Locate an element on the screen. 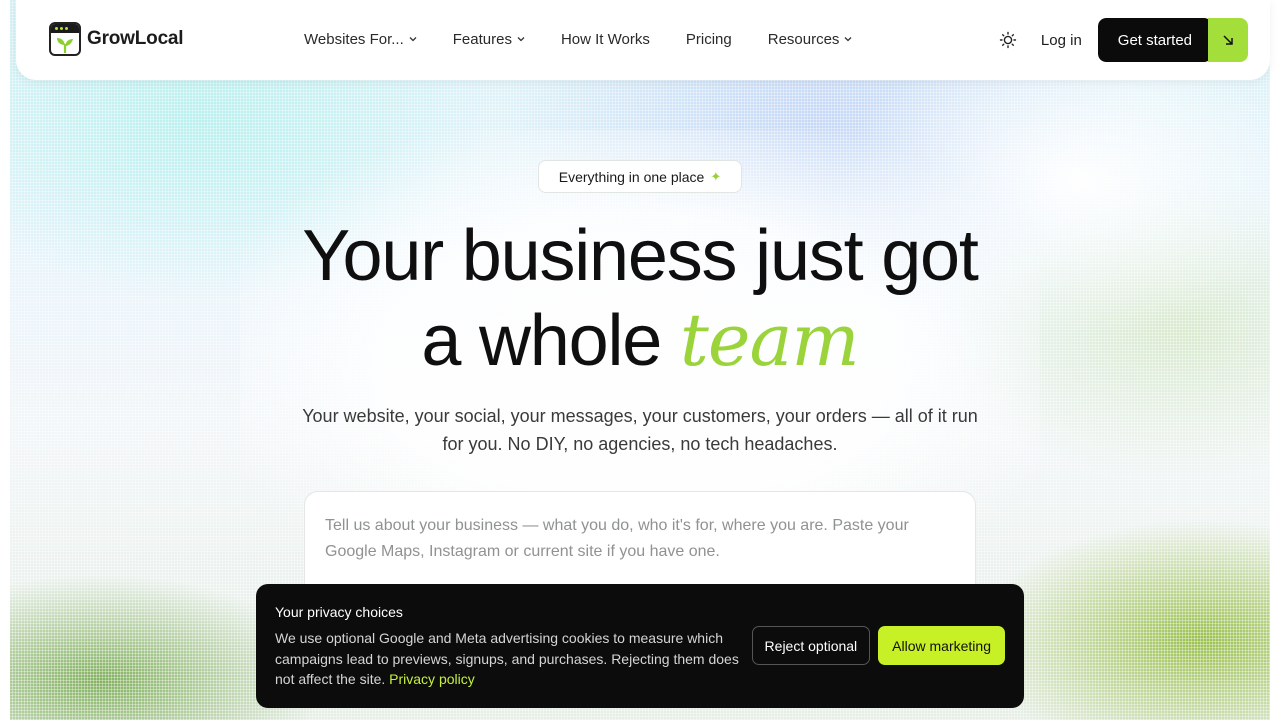  arrow-down-right-icon is located at coordinates (1228, 40).